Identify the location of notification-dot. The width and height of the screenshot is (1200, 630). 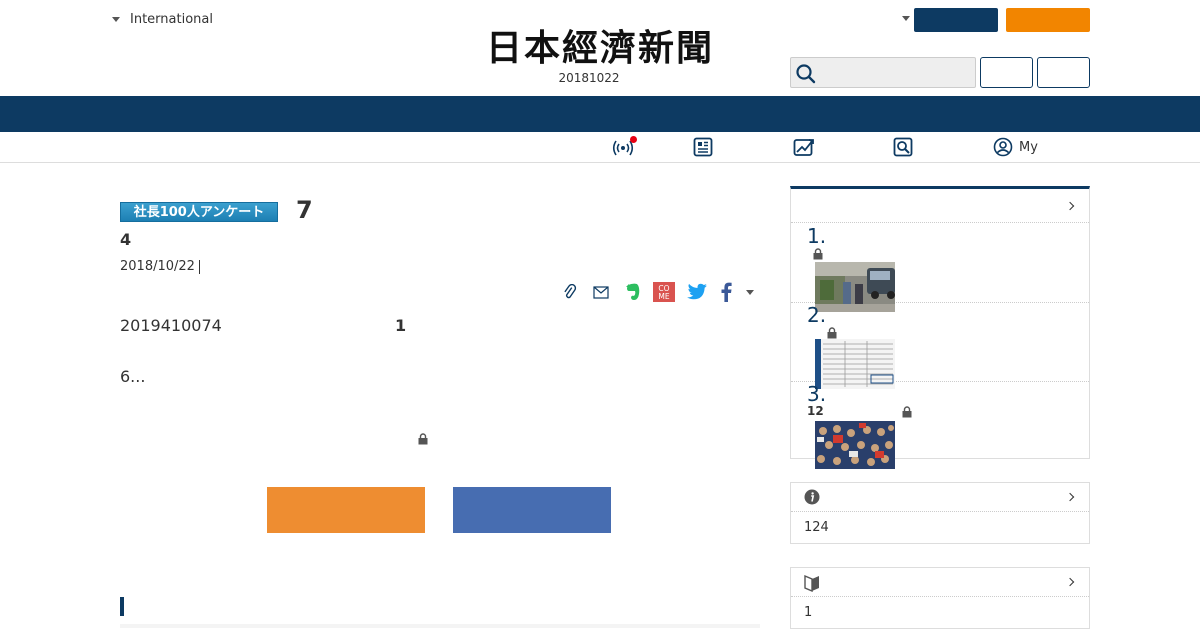
(633, 139).